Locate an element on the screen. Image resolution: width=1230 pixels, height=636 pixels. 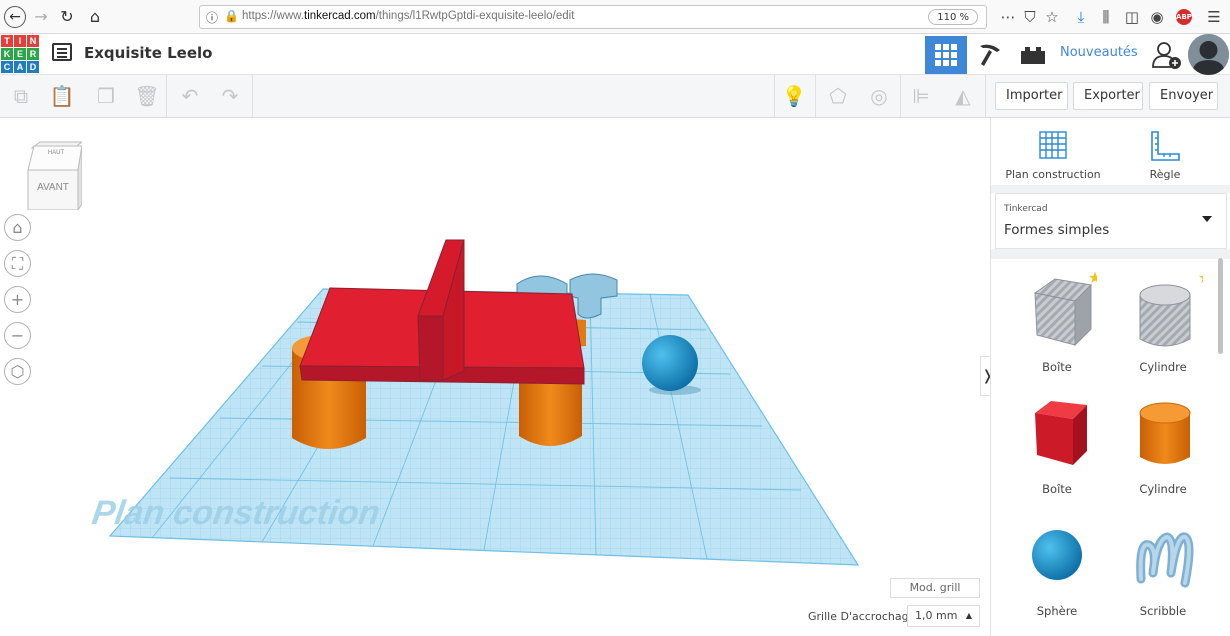
grid-icon is located at coordinates (946, 55).